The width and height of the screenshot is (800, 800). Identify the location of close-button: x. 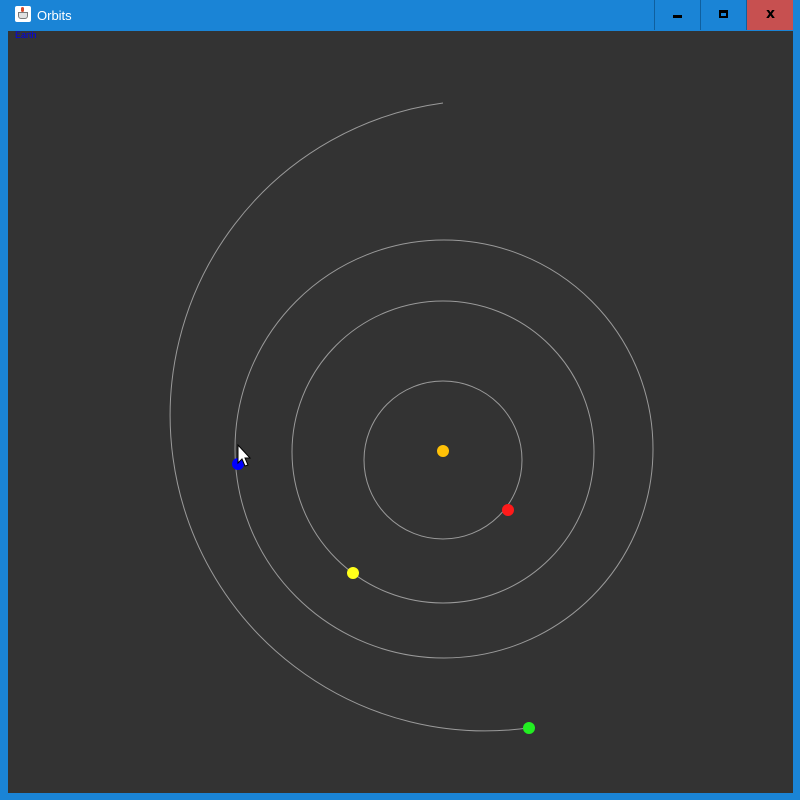
(769, 15).